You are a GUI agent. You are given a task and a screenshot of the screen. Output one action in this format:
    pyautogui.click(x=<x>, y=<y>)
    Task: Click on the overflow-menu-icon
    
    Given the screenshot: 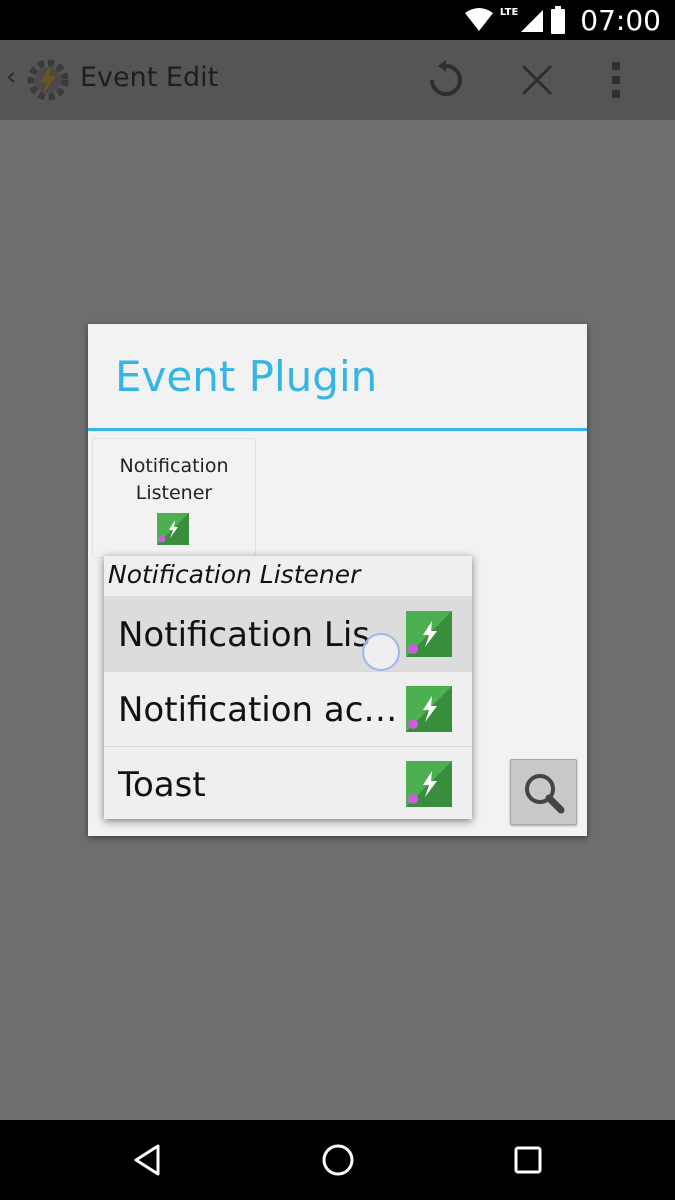 What is the action you would take?
    pyautogui.click(x=630, y=80)
    